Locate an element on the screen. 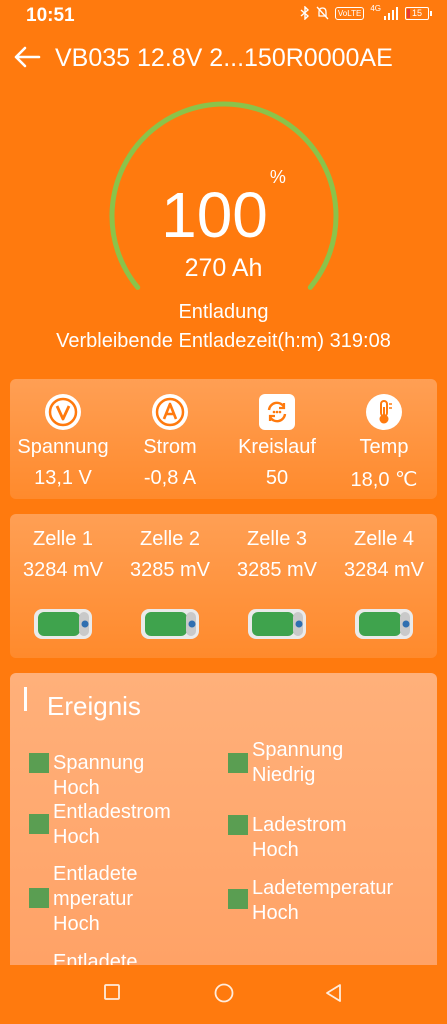 The height and width of the screenshot is (1024, 447). stat-label: Spannung is located at coordinates (63, 447).